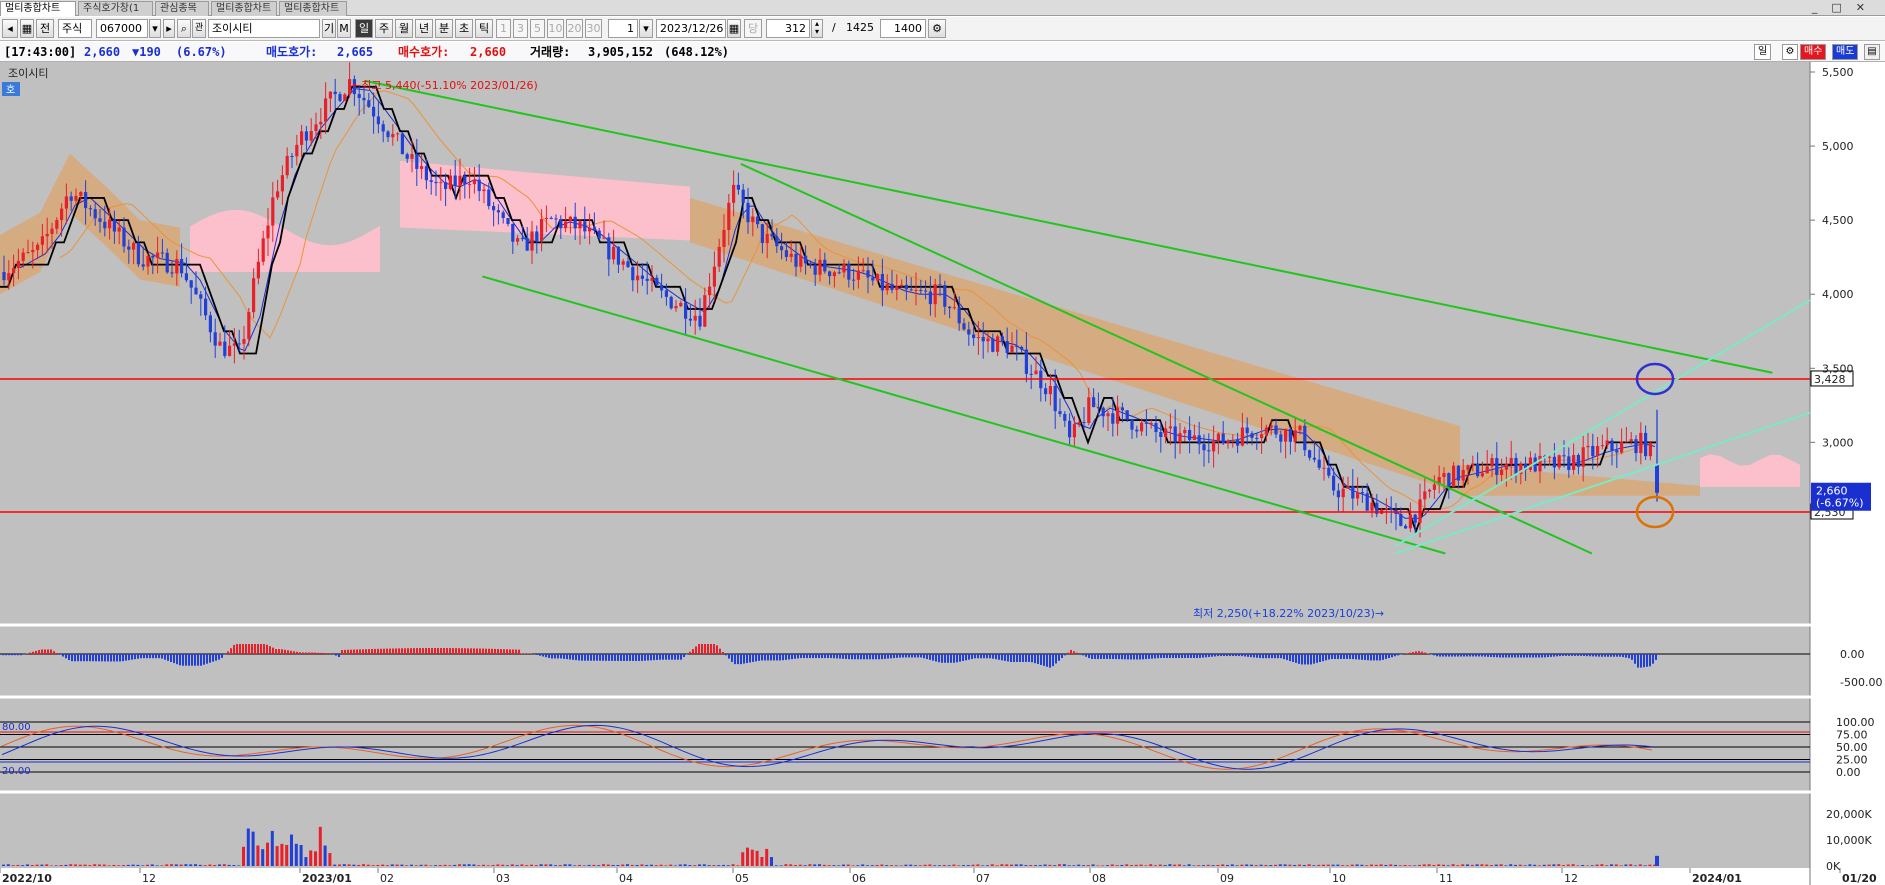  What do you see at coordinates (623, 28) in the screenshot?
I see `unit-input: 1` at bounding box center [623, 28].